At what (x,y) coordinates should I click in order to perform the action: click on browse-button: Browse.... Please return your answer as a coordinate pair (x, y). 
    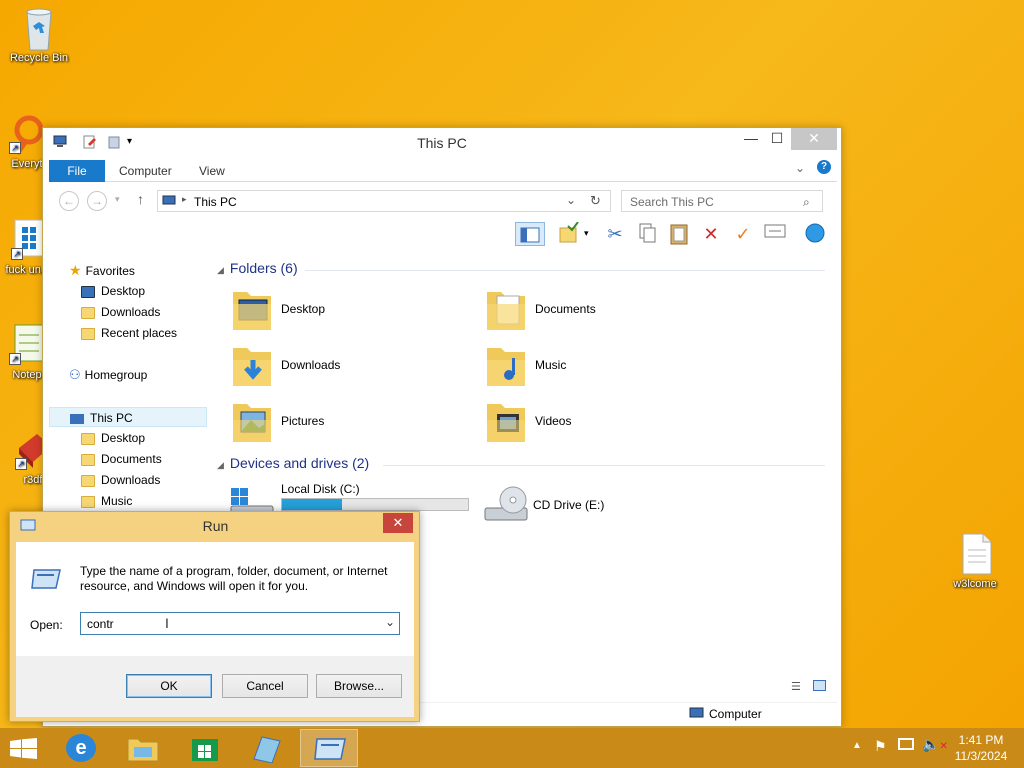
    Looking at the image, I should click on (359, 686).